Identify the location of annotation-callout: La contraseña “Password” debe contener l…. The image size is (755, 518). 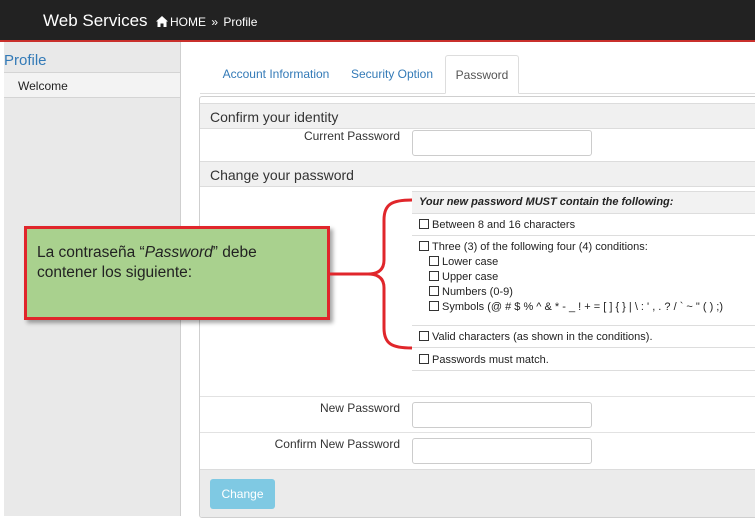
(177, 273).